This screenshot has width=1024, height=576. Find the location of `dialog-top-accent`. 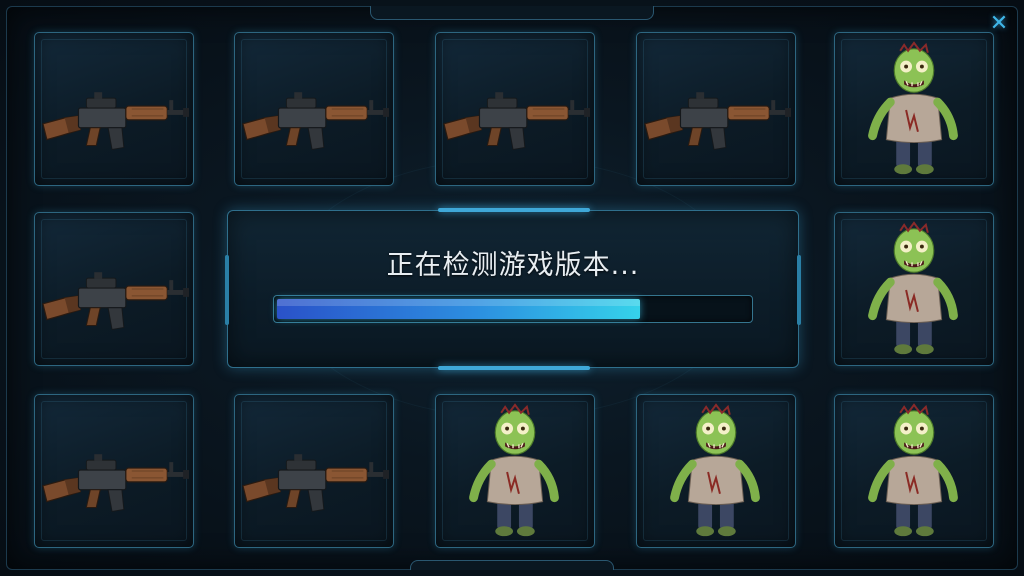

dialog-top-accent is located at coordinates (514, 210).